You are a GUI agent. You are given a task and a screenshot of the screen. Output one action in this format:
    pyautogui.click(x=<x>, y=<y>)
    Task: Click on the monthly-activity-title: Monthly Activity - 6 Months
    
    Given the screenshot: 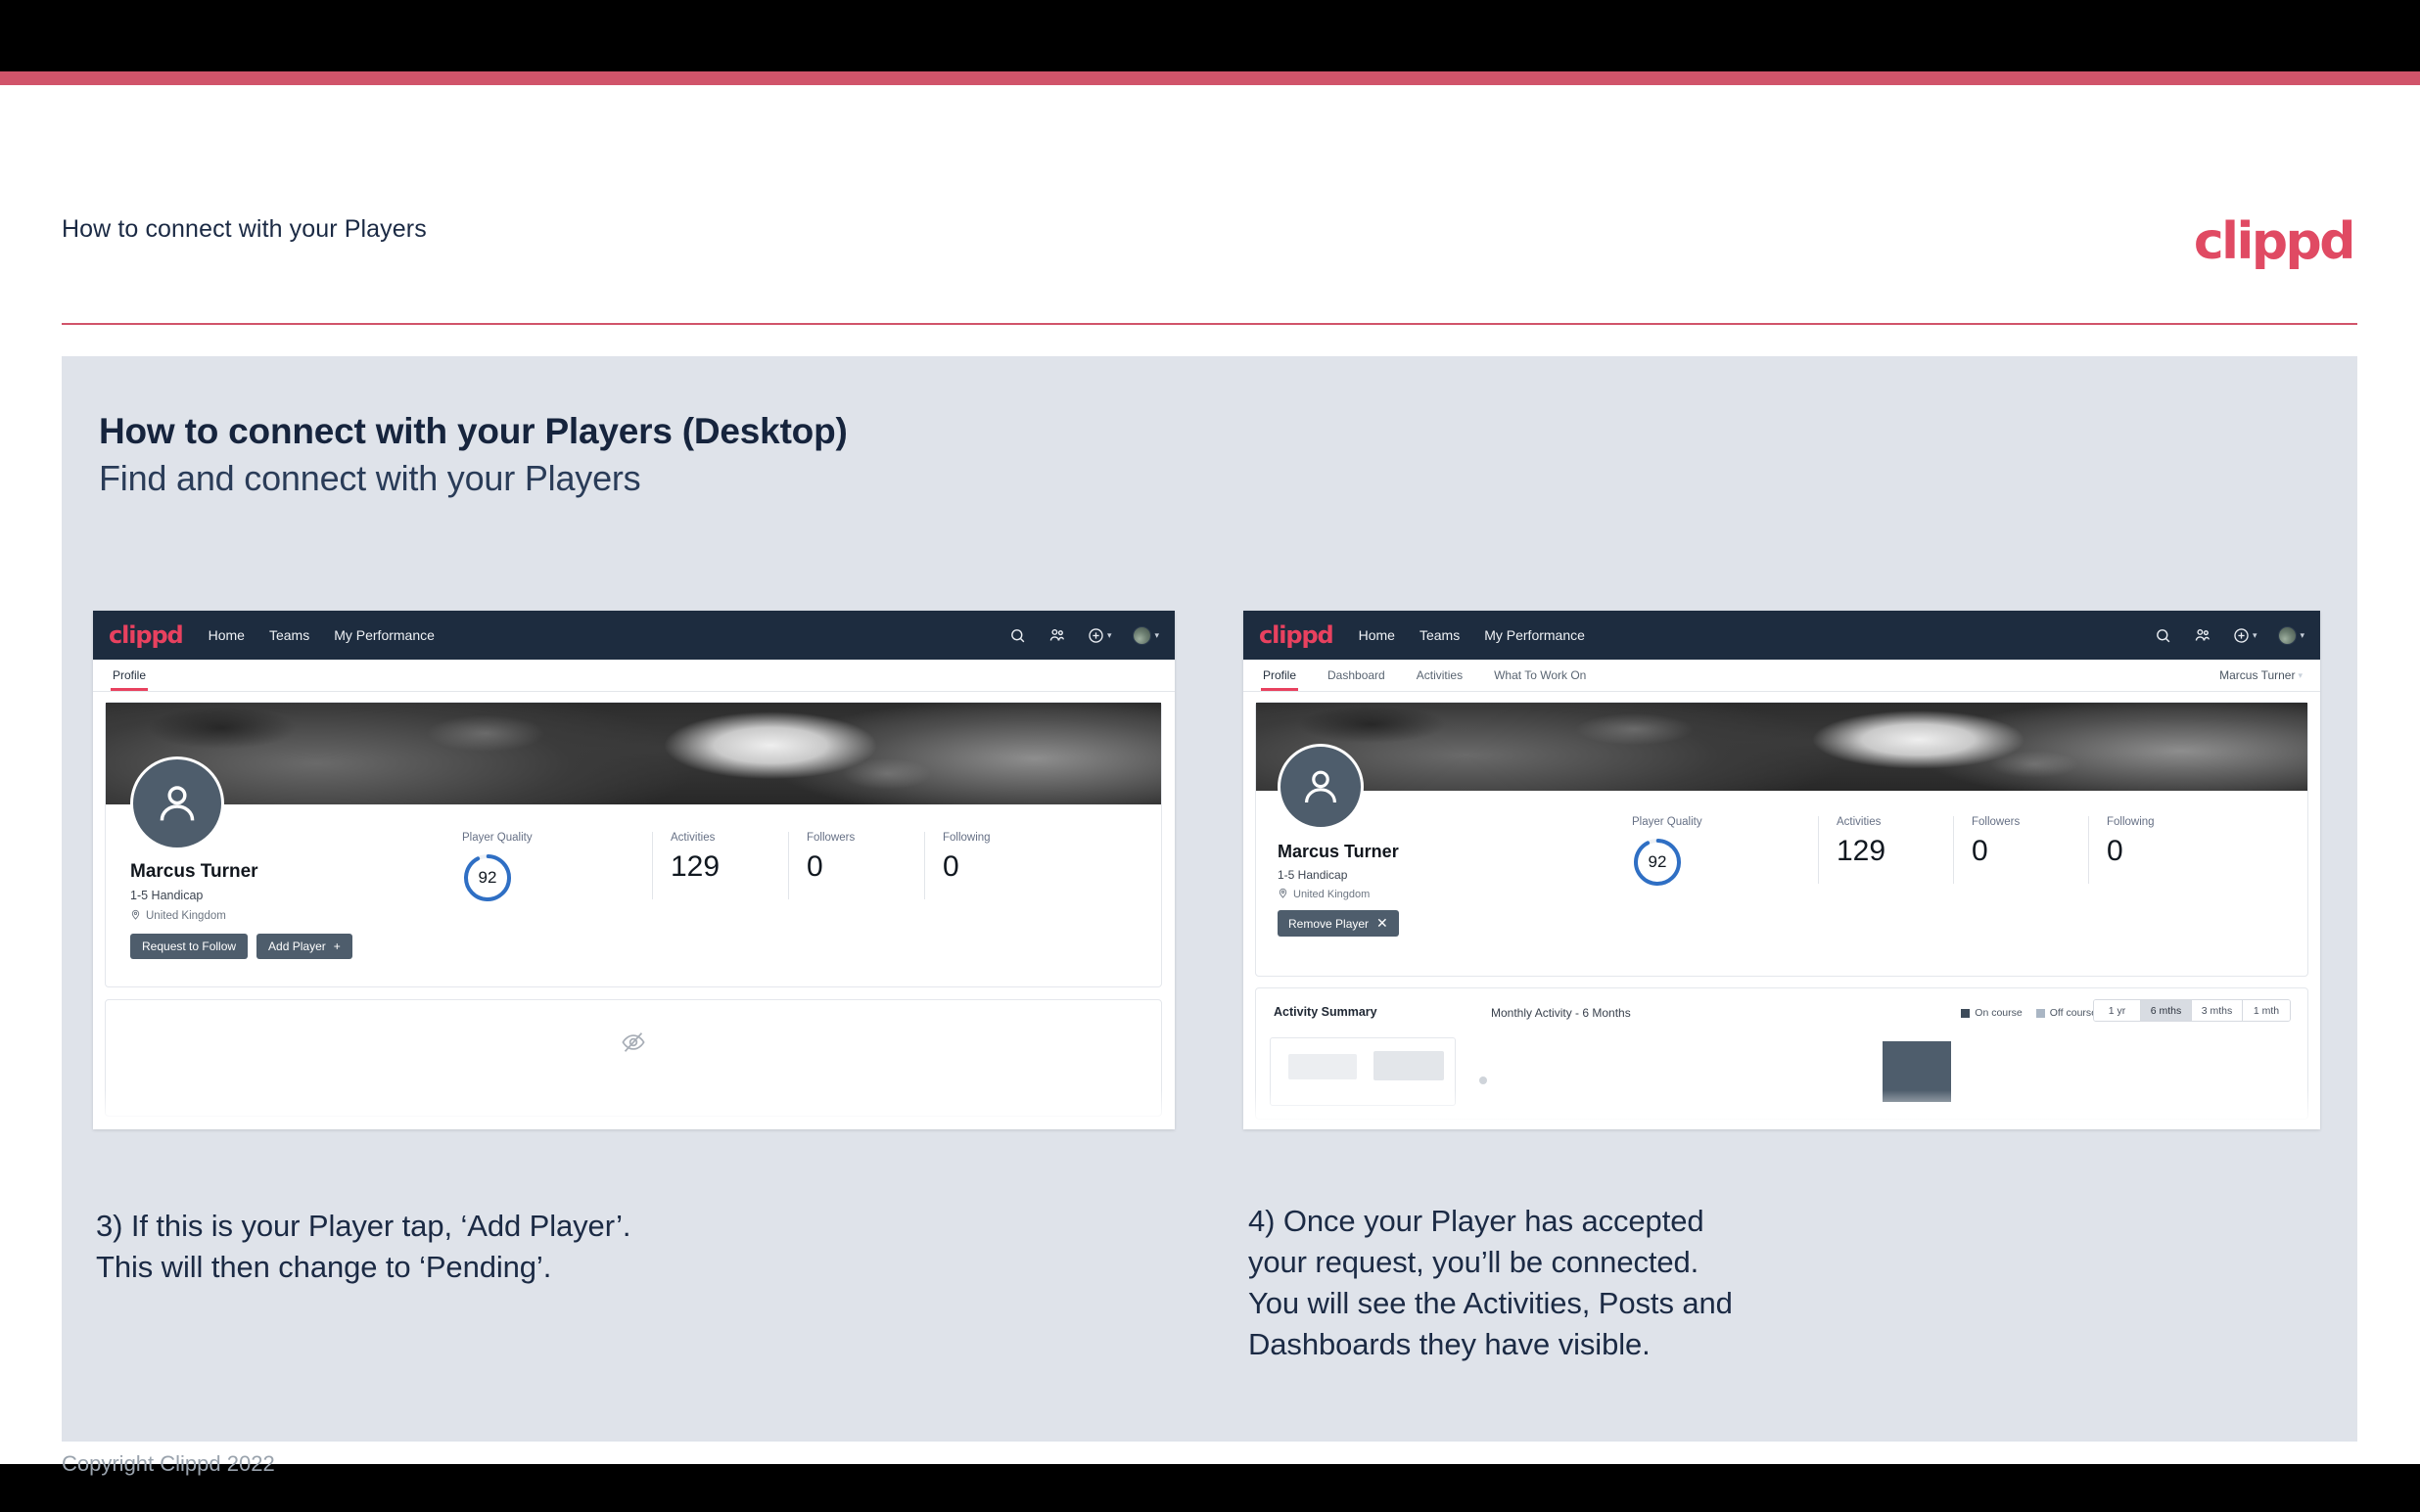 What is the action you would take?
    pyautogui.click(x=1561, y=1013)
    